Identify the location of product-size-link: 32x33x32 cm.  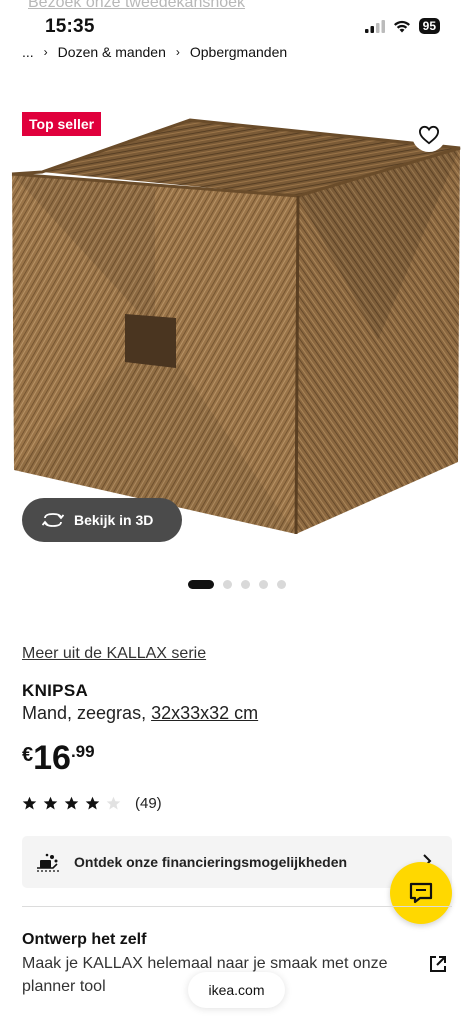
(204, 713).